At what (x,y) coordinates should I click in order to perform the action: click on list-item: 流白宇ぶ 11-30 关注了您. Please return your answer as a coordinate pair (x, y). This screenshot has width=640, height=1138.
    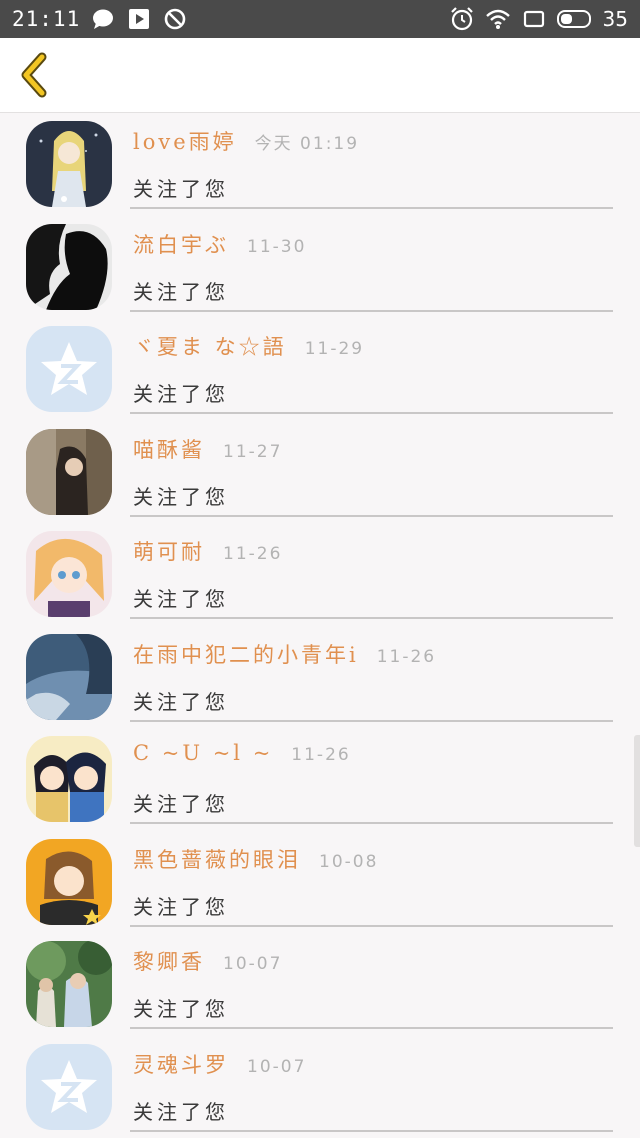
    Looking at the image, I should click on (320, 267).